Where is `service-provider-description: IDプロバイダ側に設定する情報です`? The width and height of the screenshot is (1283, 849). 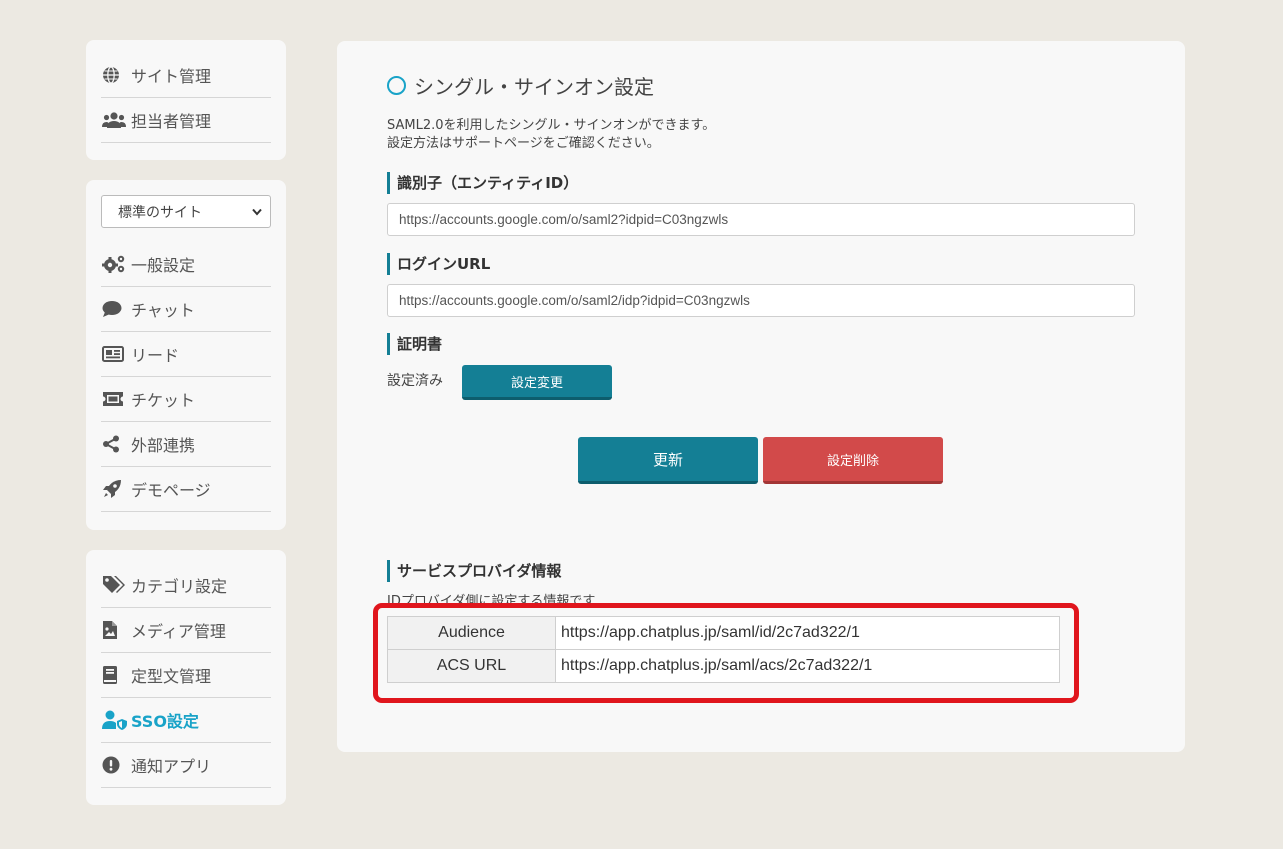 service-provider-description: IDプロバイダ側に設定する情報です is located at coordinates (491, 599).